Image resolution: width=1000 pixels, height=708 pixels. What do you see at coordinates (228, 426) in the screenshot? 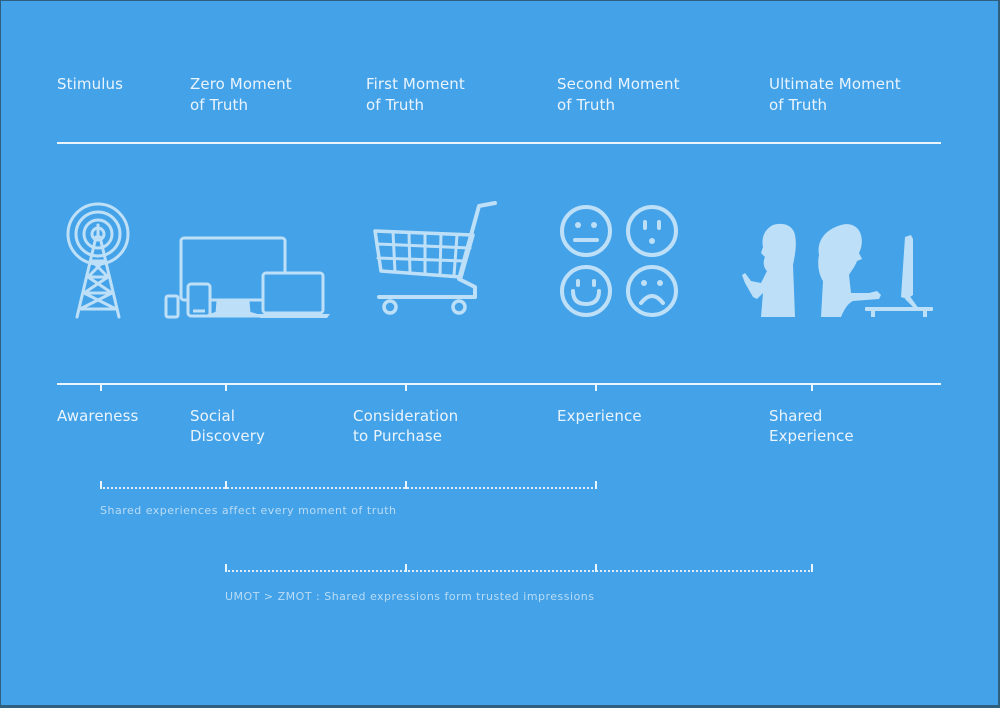
I see `phase-social-discovery: Social Discovery` at bounding box center [228, 426].